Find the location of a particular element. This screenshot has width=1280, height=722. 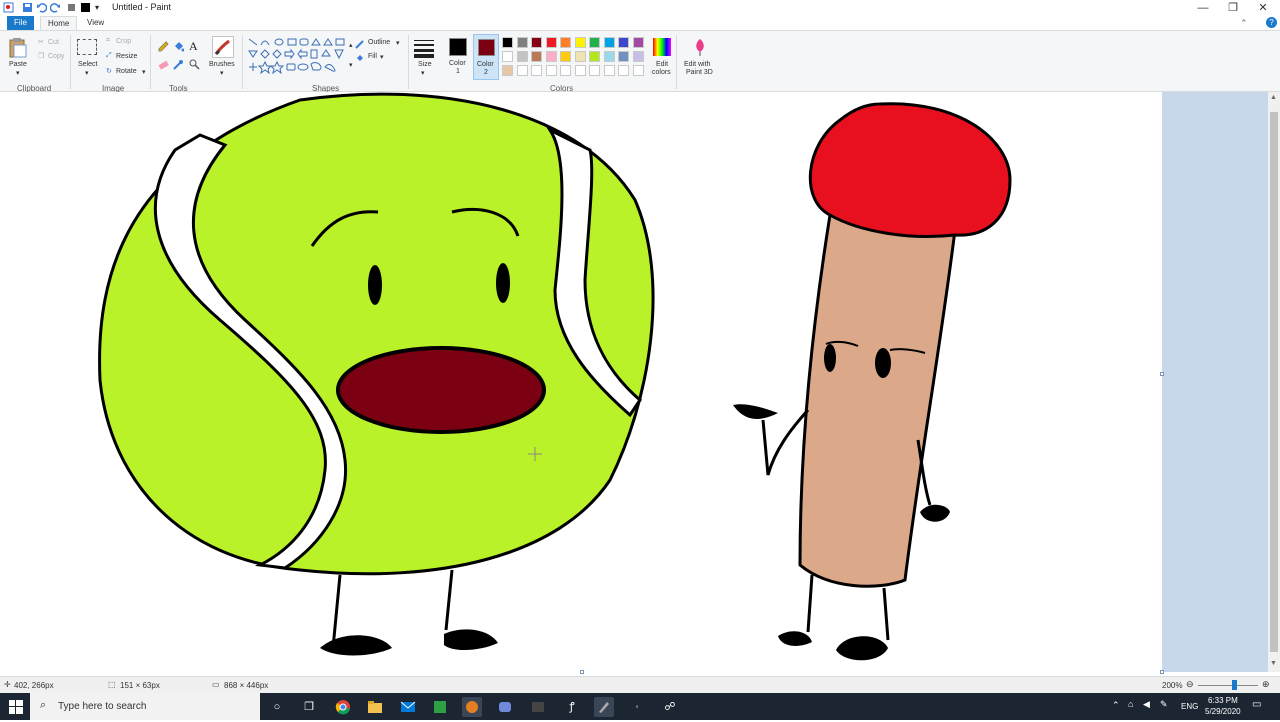

shapes-more-icon: ▾ is located at coordinates (351, 65).